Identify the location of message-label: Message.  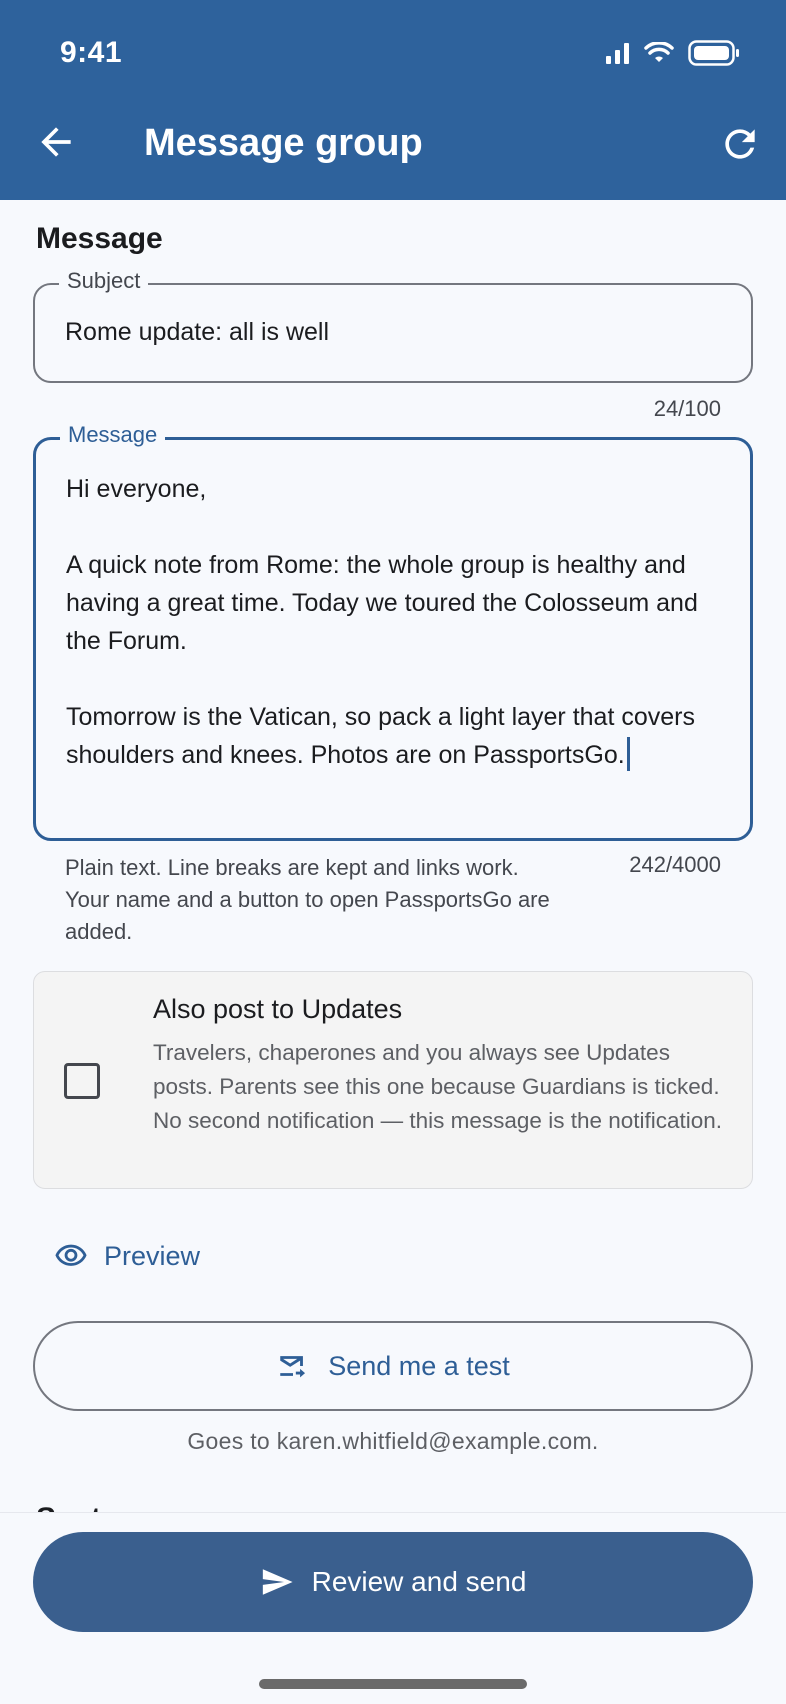
(113, 435).